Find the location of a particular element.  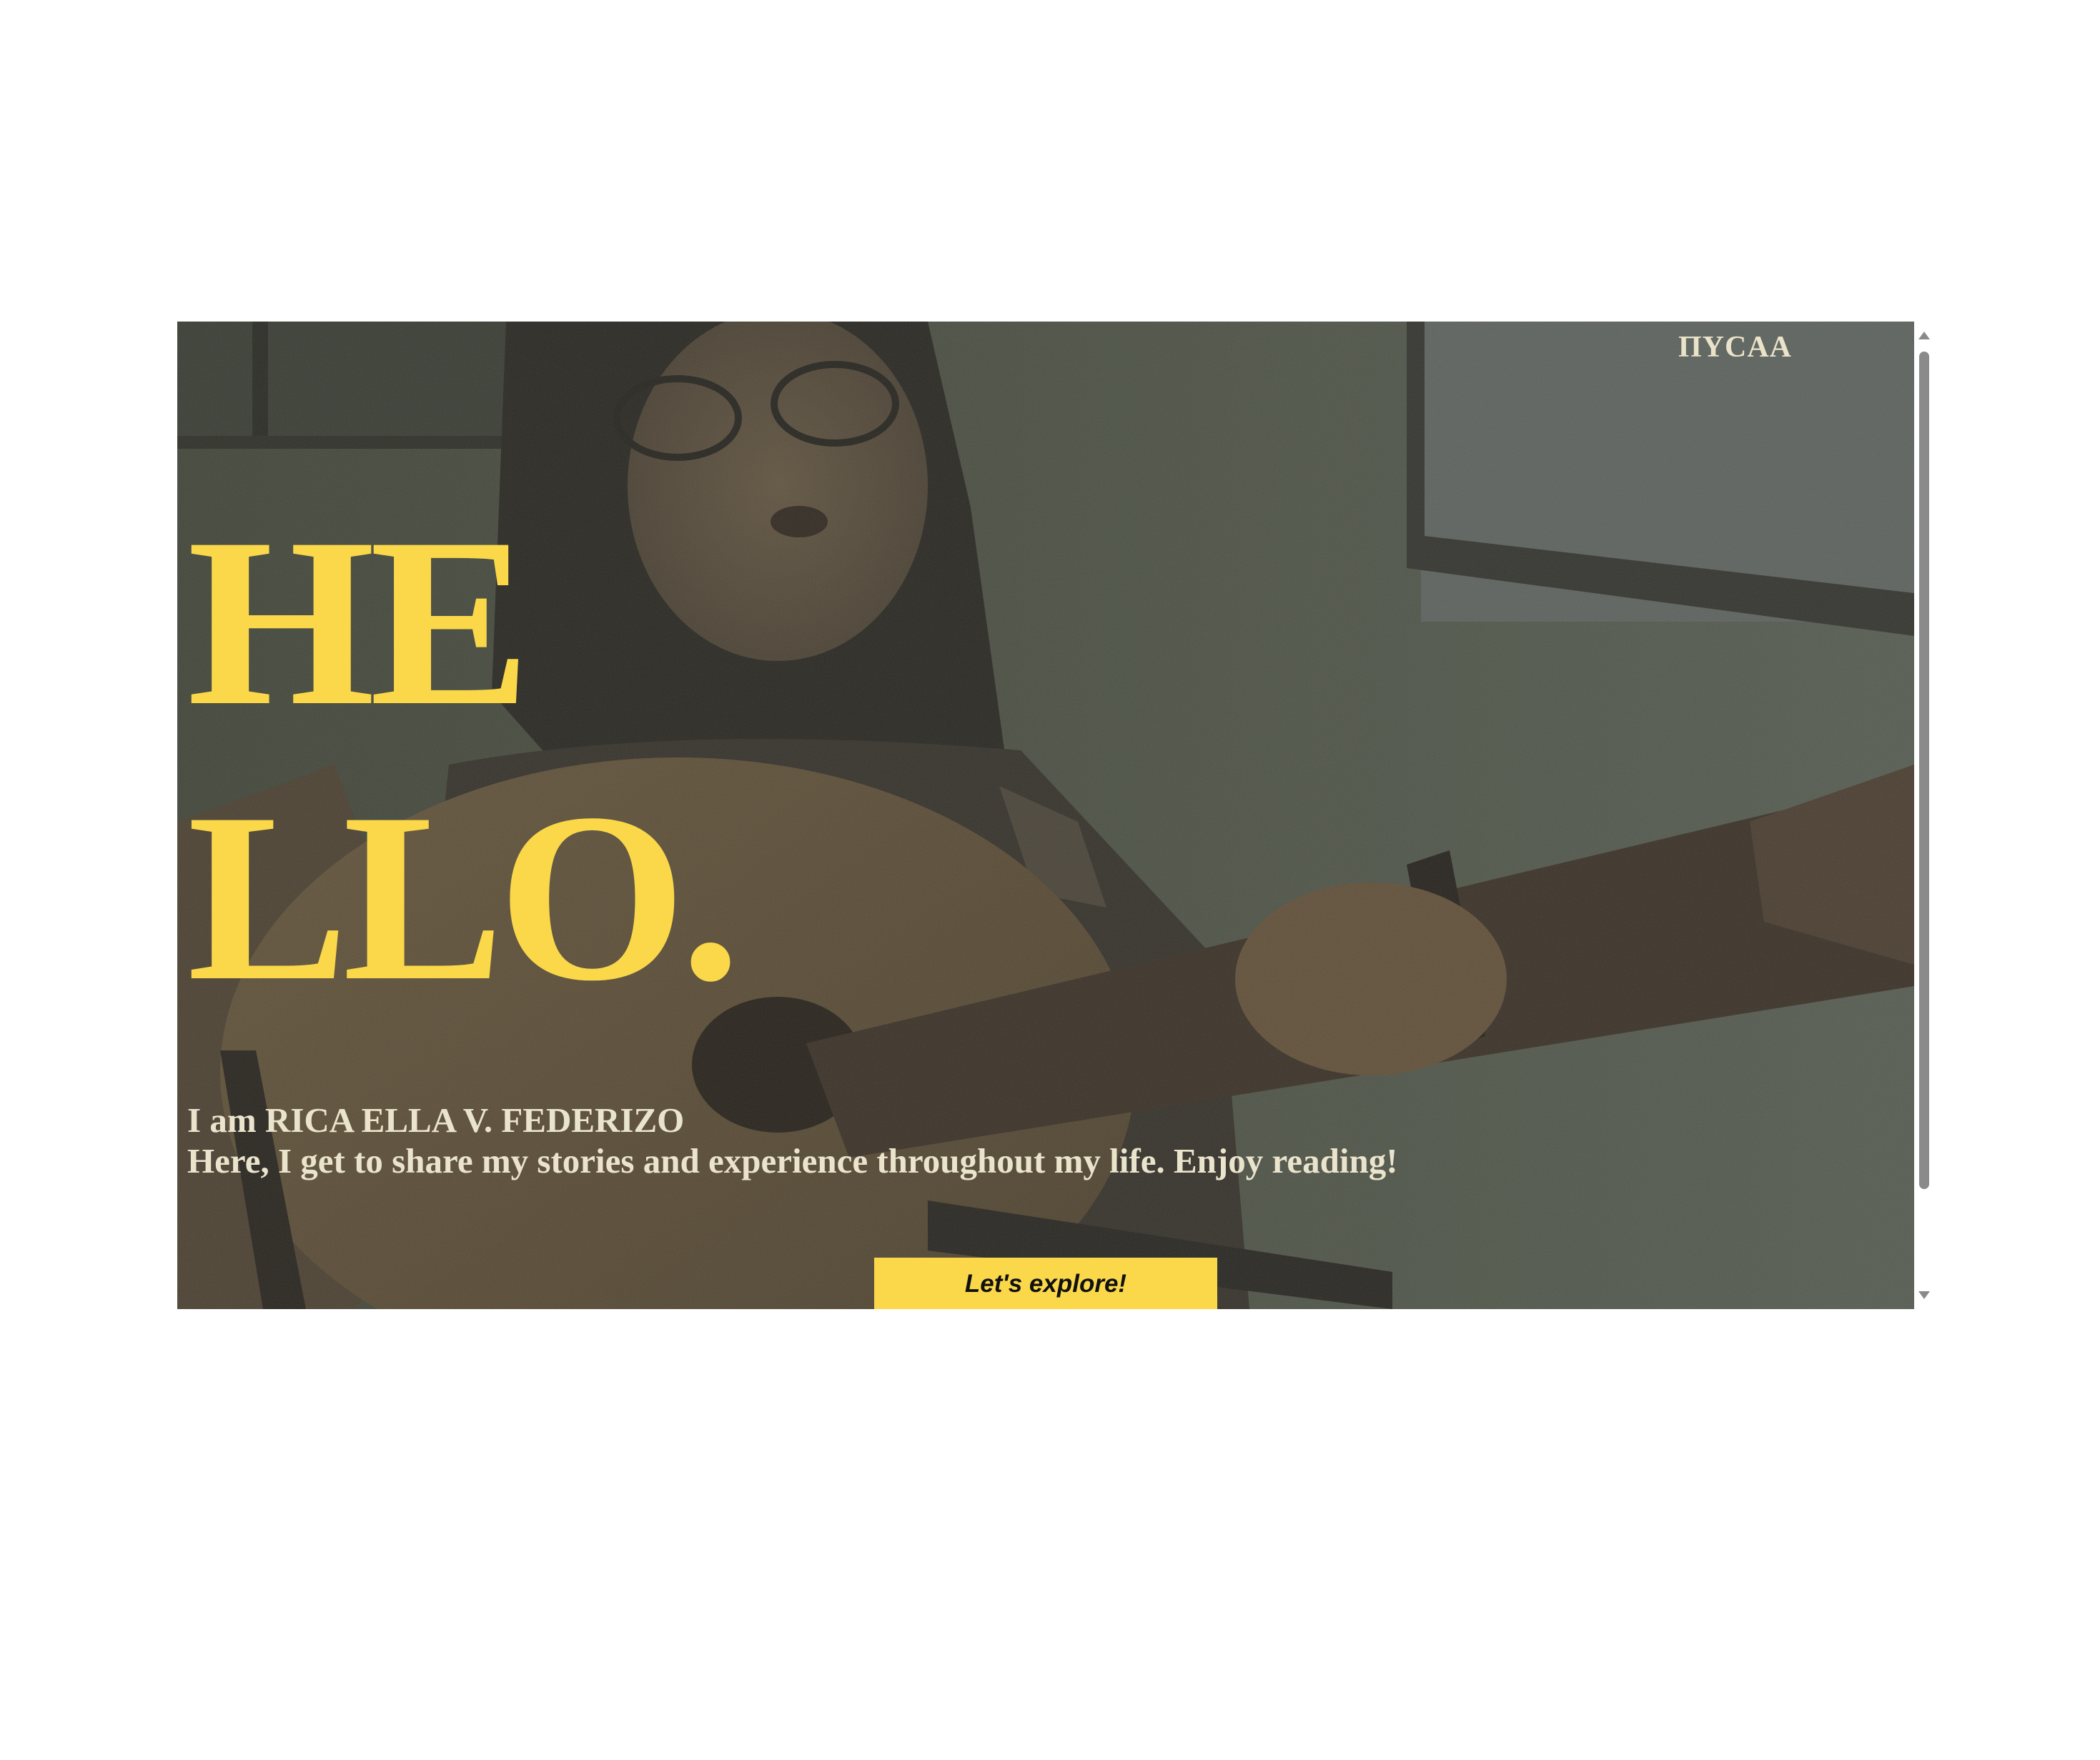

hero-title-line-2: LLO. is located at coordinates (464, 897).